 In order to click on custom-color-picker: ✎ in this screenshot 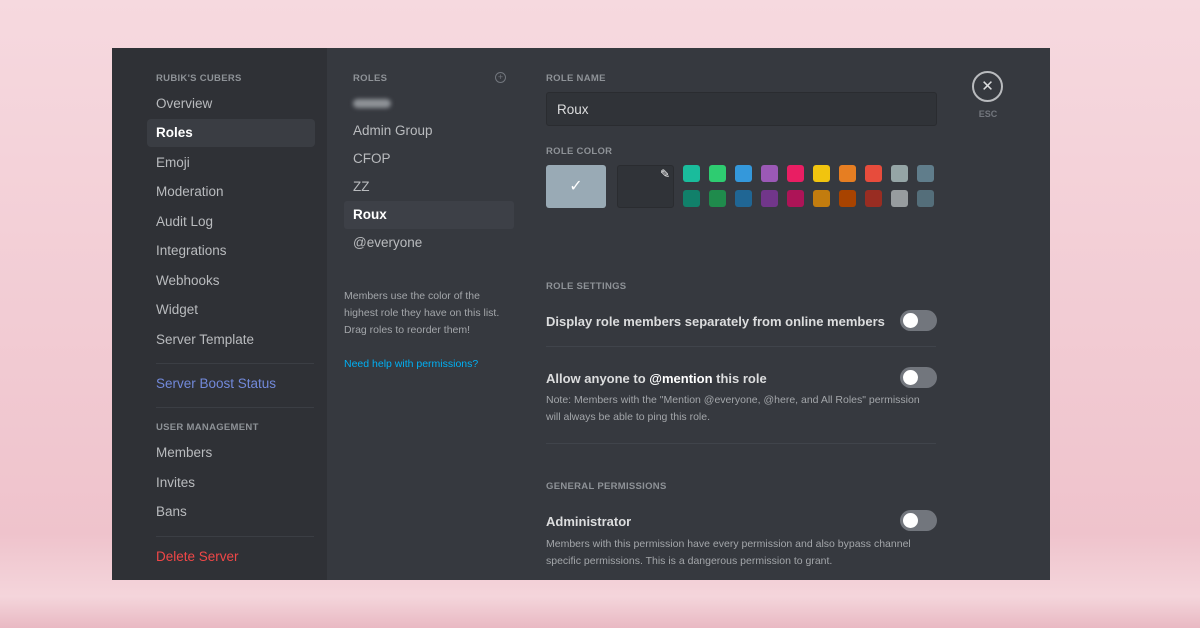, I will do `click(645, 186)`.